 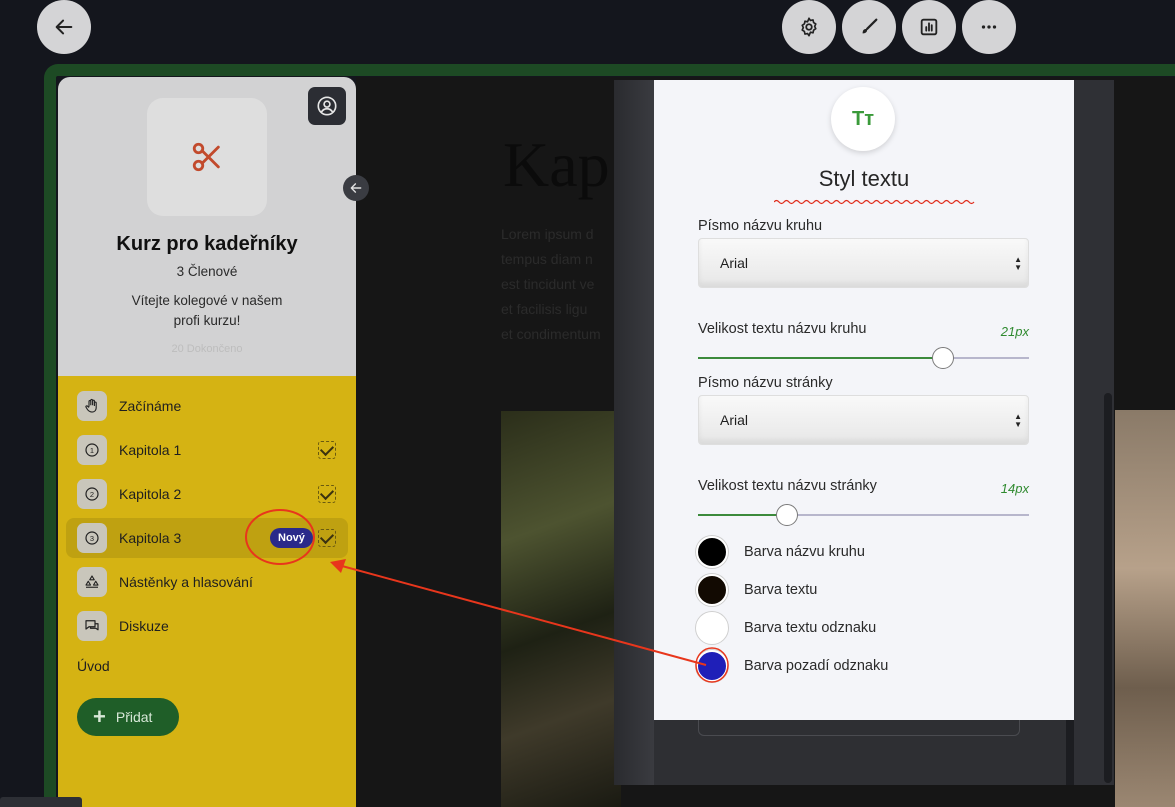 What do you see at coordinates (804, 552) in the screenshot?
I see `color-label: Barva názvu kruhu` at bounding box center [804, 552].